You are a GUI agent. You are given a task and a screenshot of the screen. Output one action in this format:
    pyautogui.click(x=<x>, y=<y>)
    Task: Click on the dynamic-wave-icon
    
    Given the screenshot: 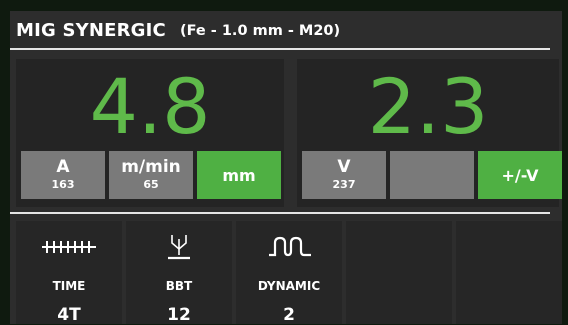 What is the action you would take?
    pyautogui.click(x=289, y=247)
    